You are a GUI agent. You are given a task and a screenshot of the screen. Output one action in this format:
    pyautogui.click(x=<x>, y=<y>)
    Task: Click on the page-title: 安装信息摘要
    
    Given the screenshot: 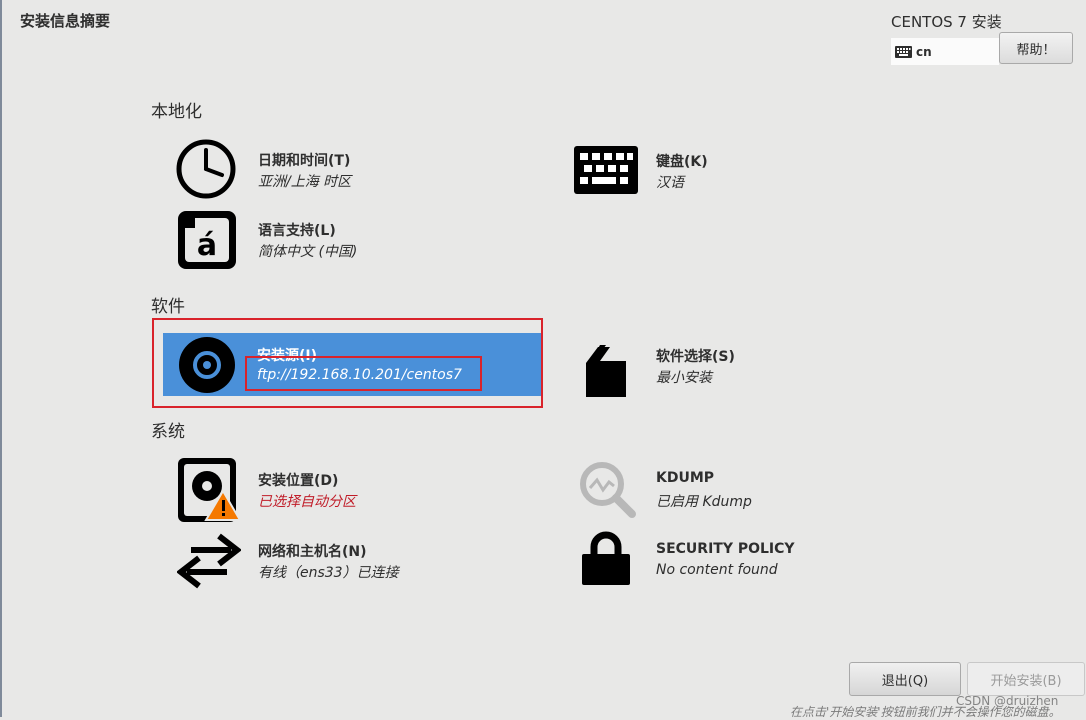 What is the action you would take?
    pyautogui.click(x=65, y=21)
    